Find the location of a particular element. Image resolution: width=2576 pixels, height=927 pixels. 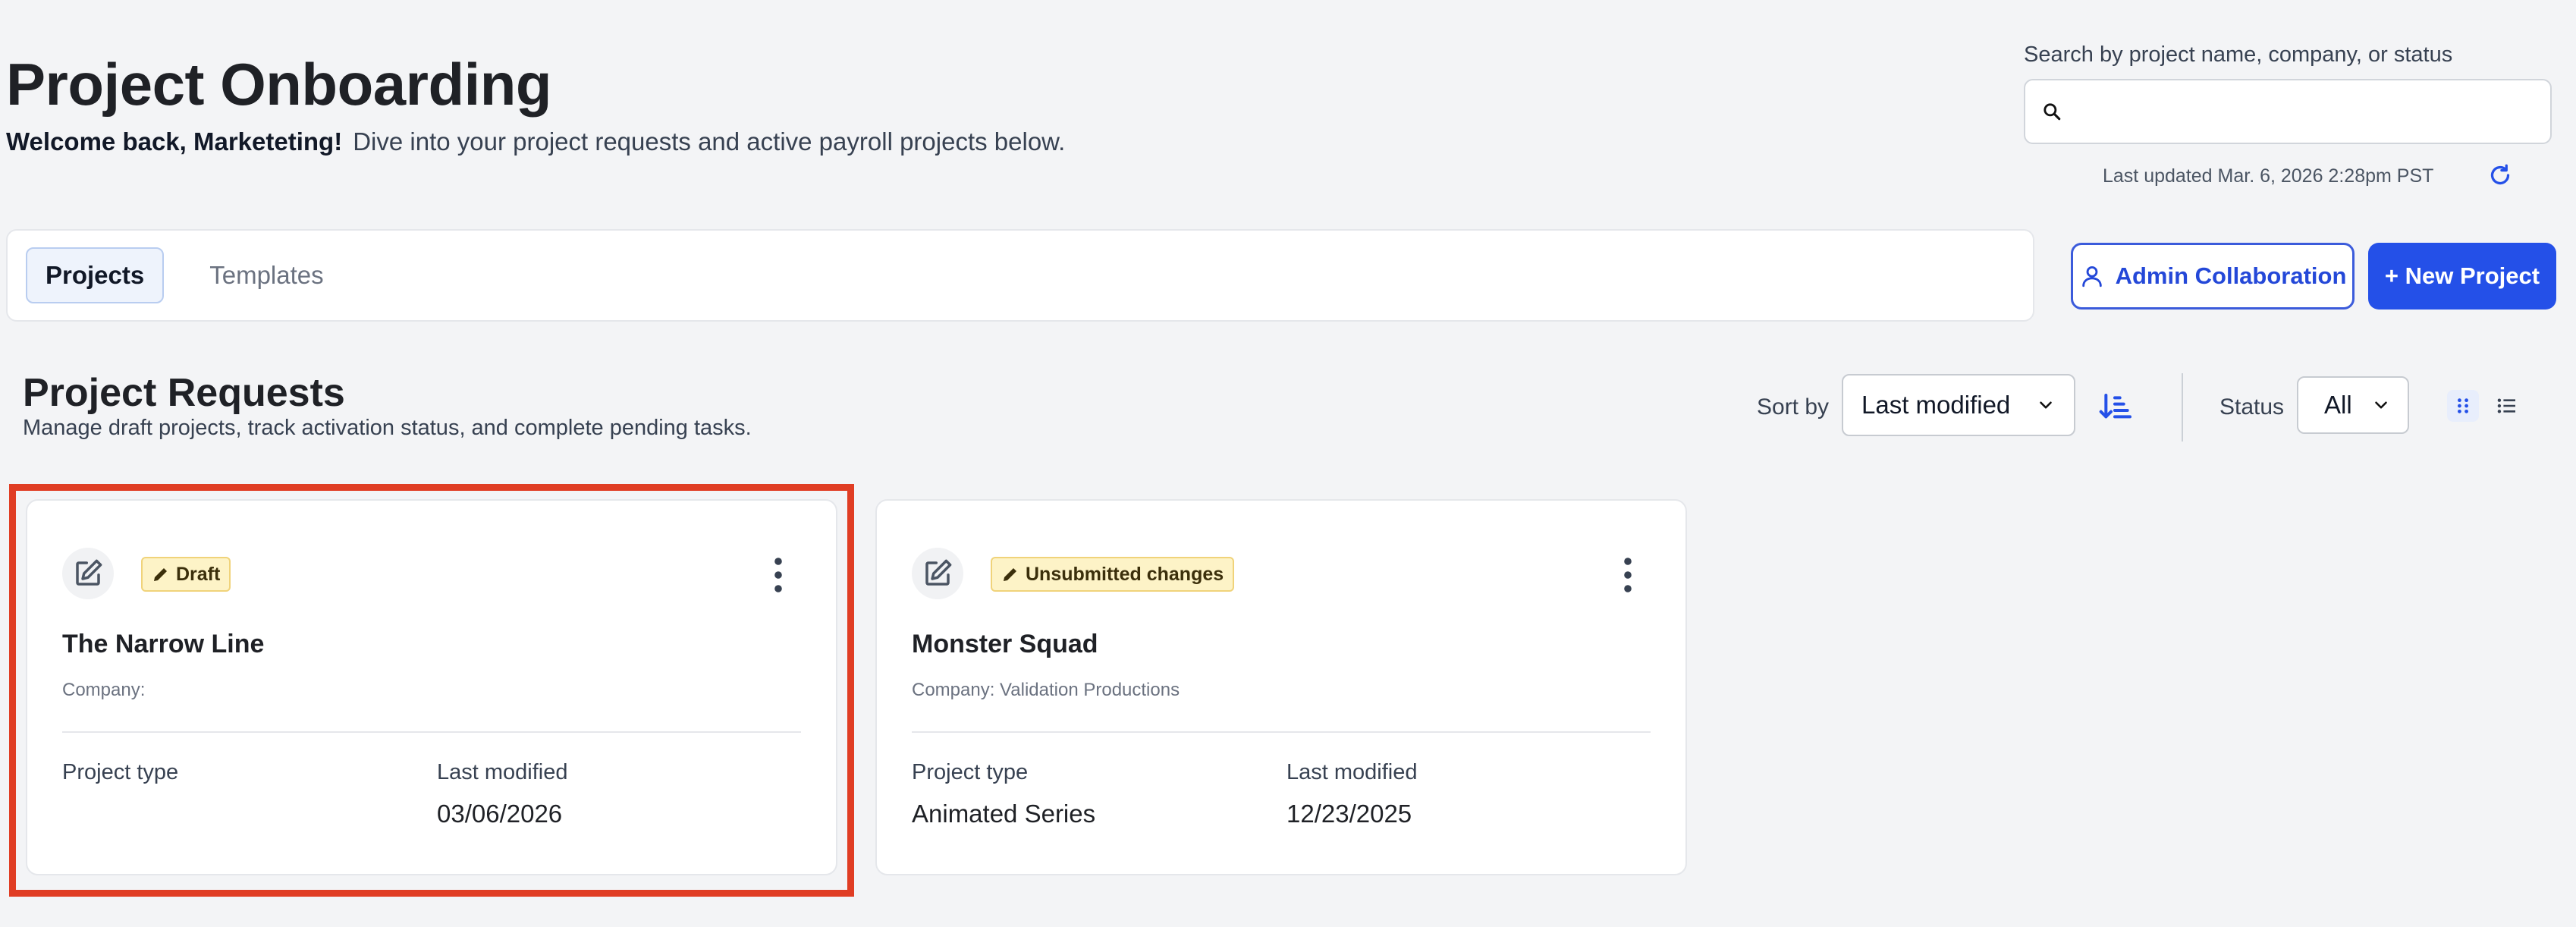

list-icon is located at coordinates (2506, 405).